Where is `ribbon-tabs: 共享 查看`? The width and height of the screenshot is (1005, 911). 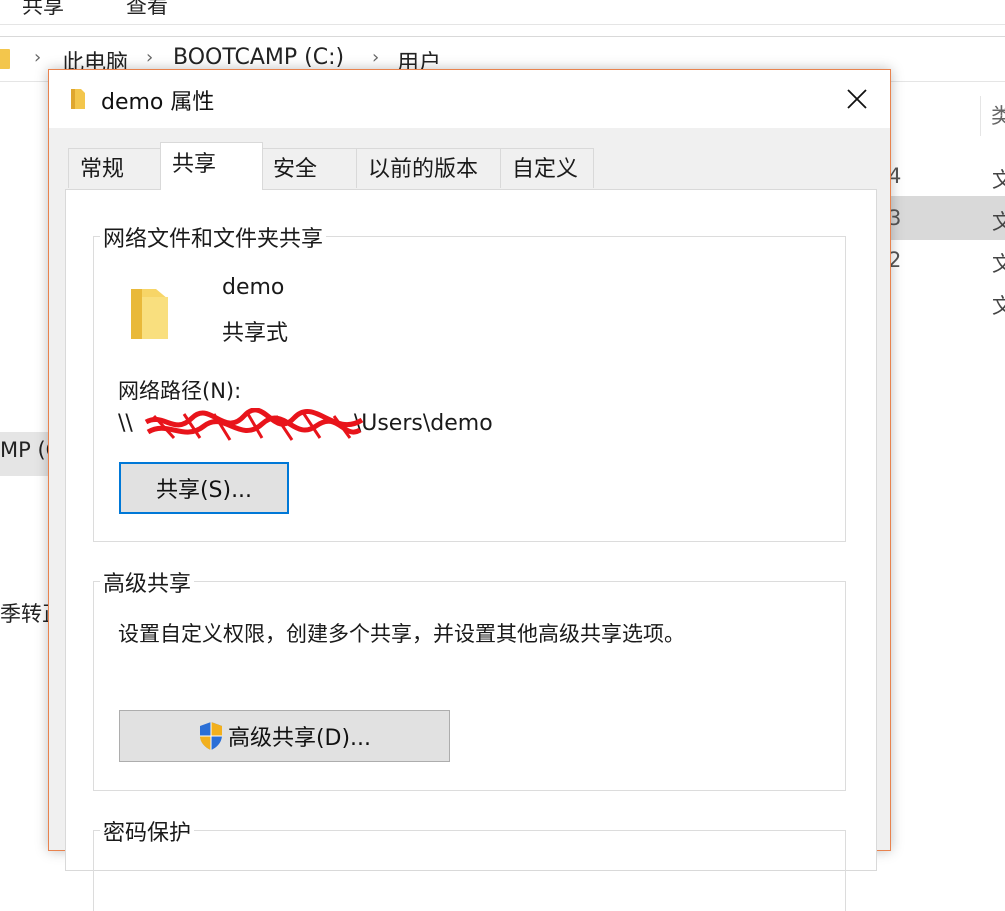
ribbon-tabs: 共享 查看 is located at coordinates (502, 12).